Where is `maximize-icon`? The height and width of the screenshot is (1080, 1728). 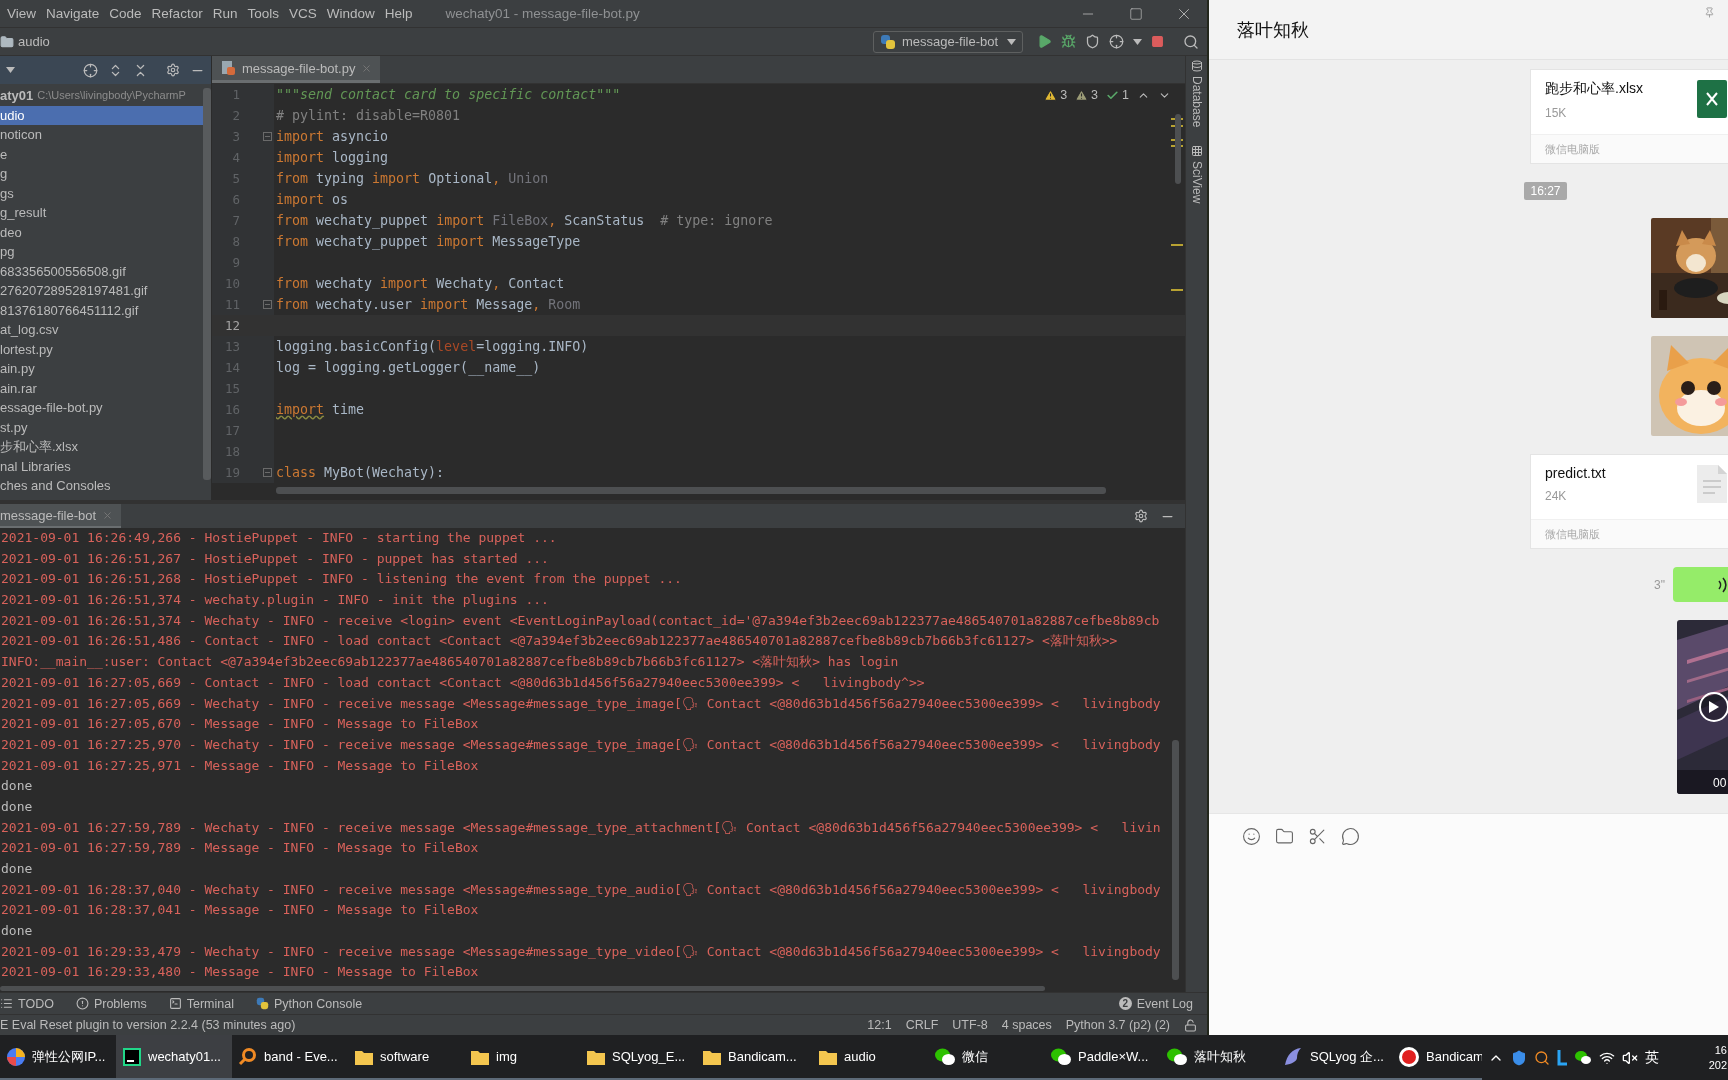 maximize-icon is located at coordinates (1136, 13).